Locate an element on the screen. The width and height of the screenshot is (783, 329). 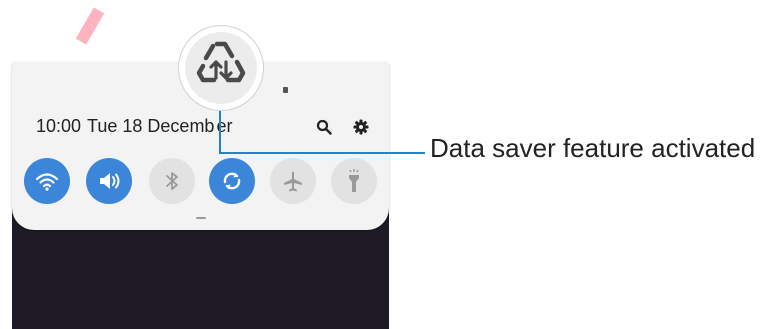
qs-bluetooth-toggle is located at coordinates (172, 181).